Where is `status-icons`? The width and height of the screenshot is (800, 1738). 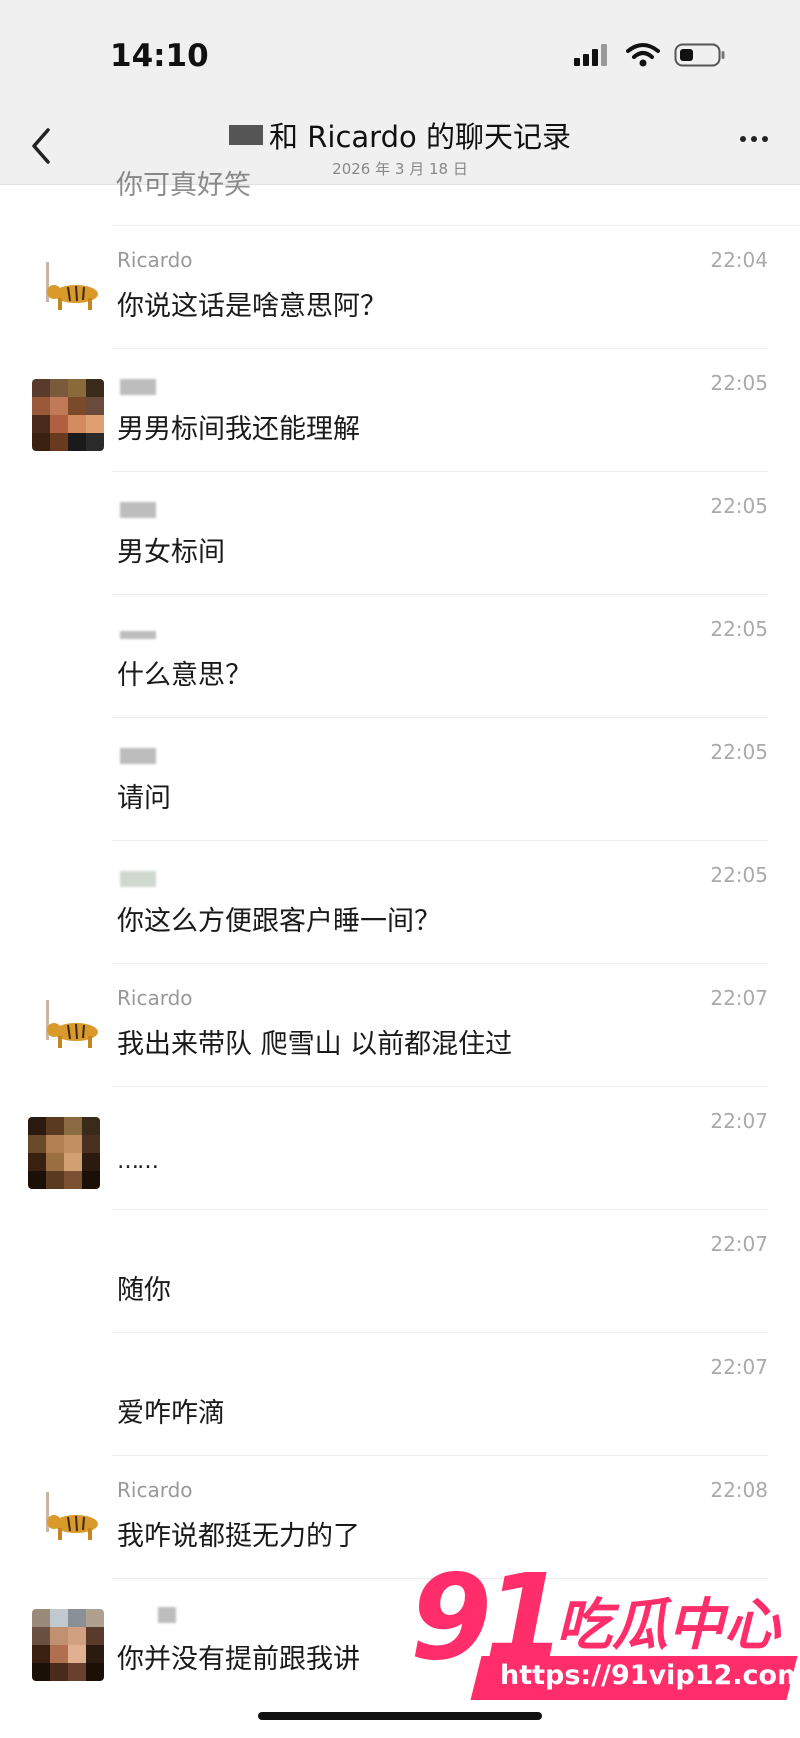
status-icons is located at coordinates (649, 55).